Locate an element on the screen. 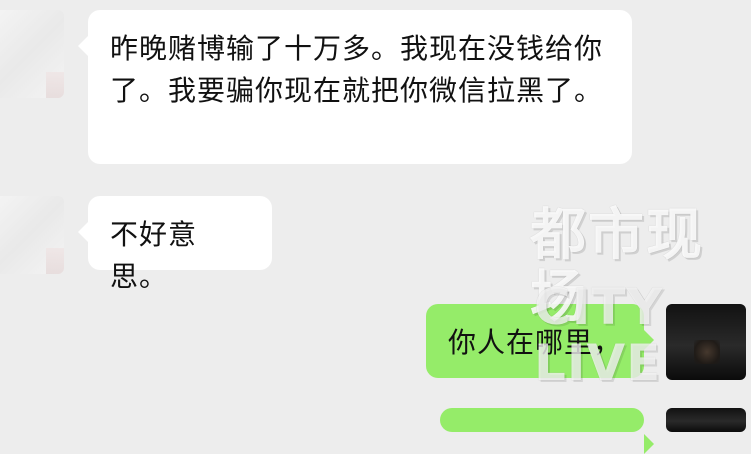 This screenshot has height=454, width=751. message-bubble-outgoing: 你人在哪里， is located at coordinates (540, 341).